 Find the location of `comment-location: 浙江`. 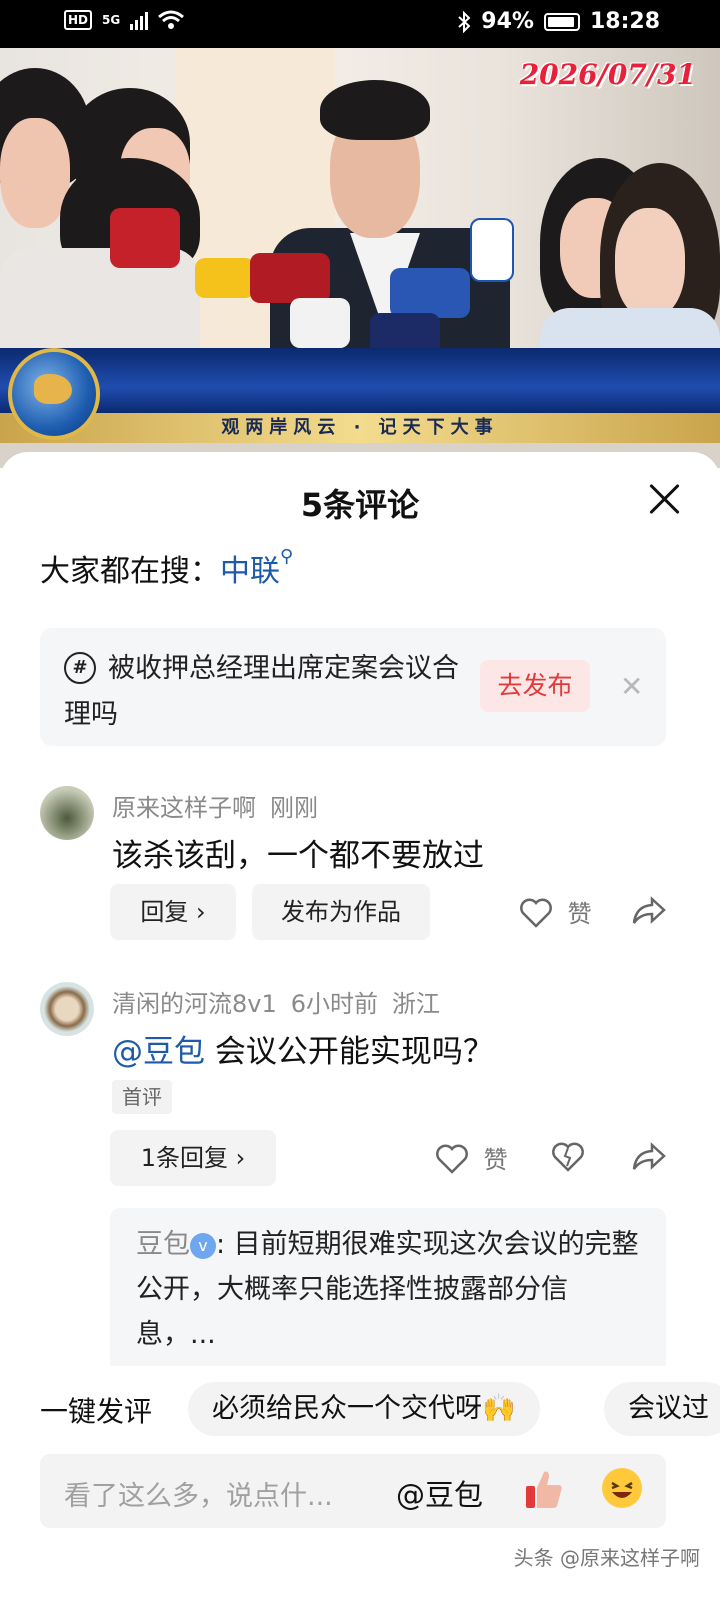

comment-location: 浙江 is located at coordinates (416, 1004).